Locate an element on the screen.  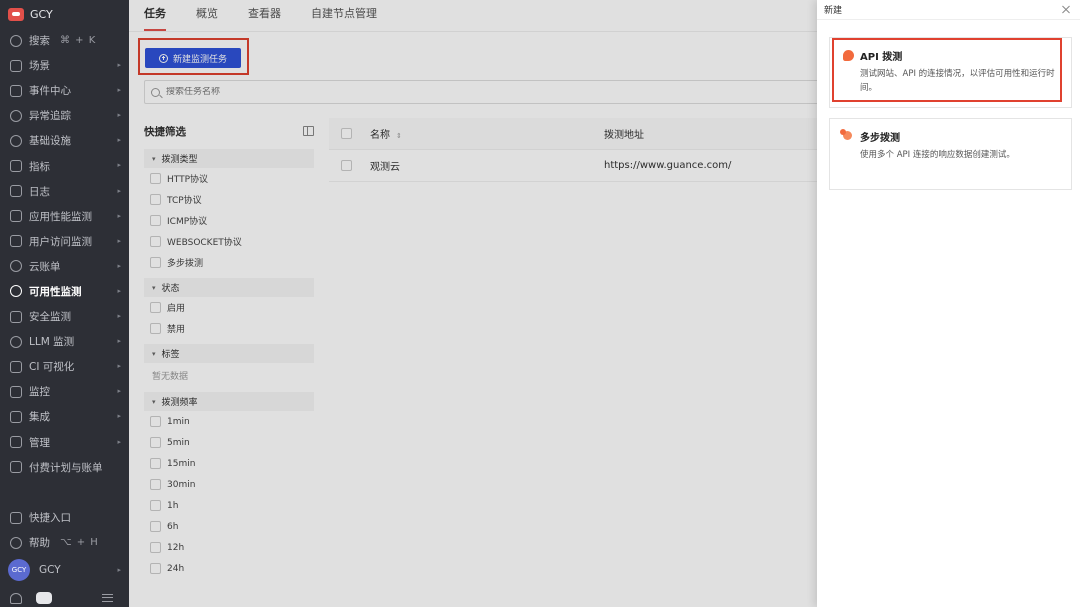
user-name: GCY is located at coordinates (50, 570).